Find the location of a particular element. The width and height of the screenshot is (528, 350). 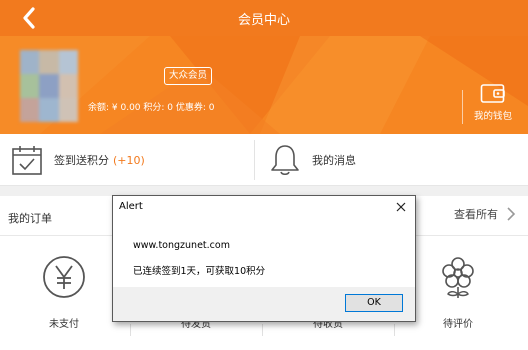

checkin-bonus: (+10) is located at coordinates (129, 160).